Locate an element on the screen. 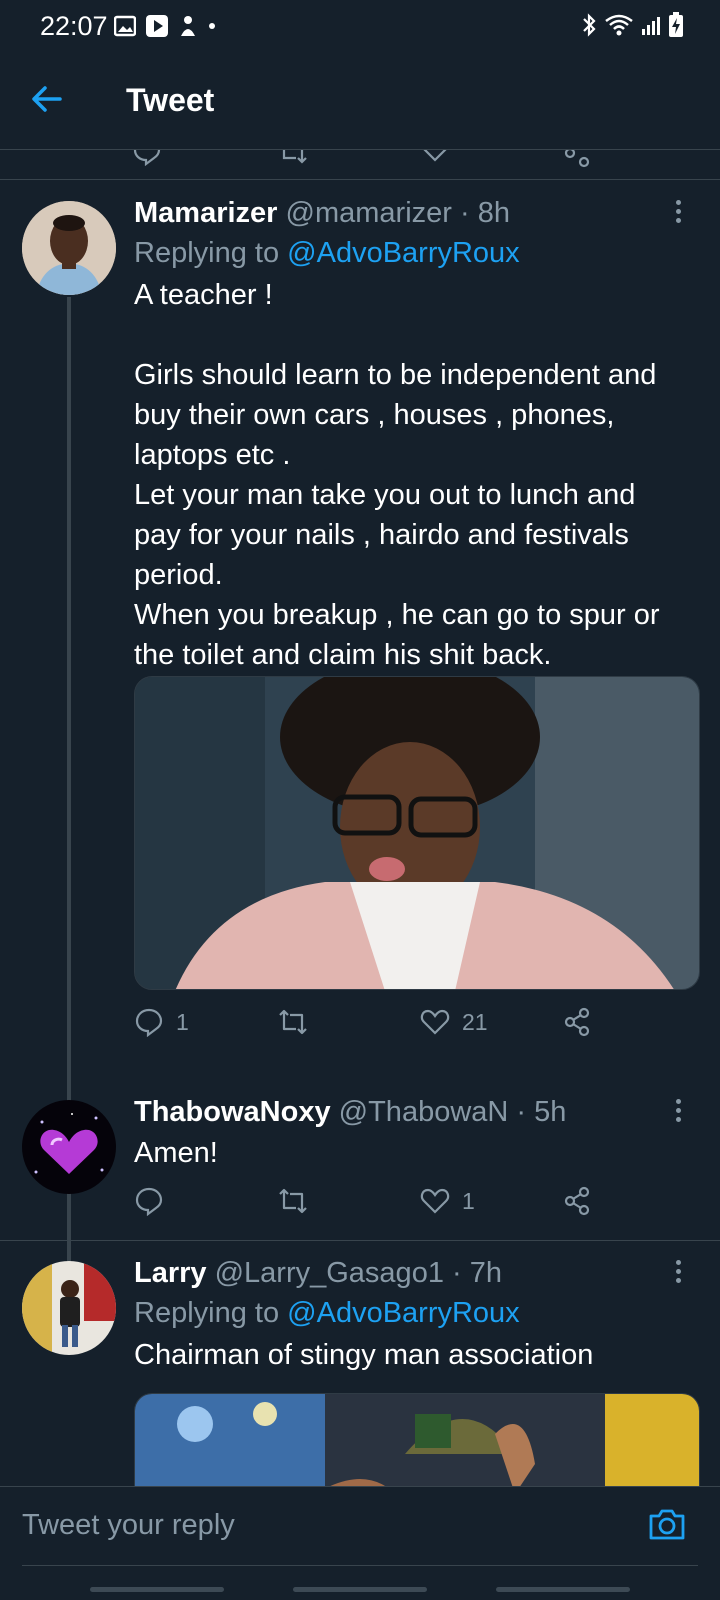  previous-tweet-actions is located at coordinates (360, 165).